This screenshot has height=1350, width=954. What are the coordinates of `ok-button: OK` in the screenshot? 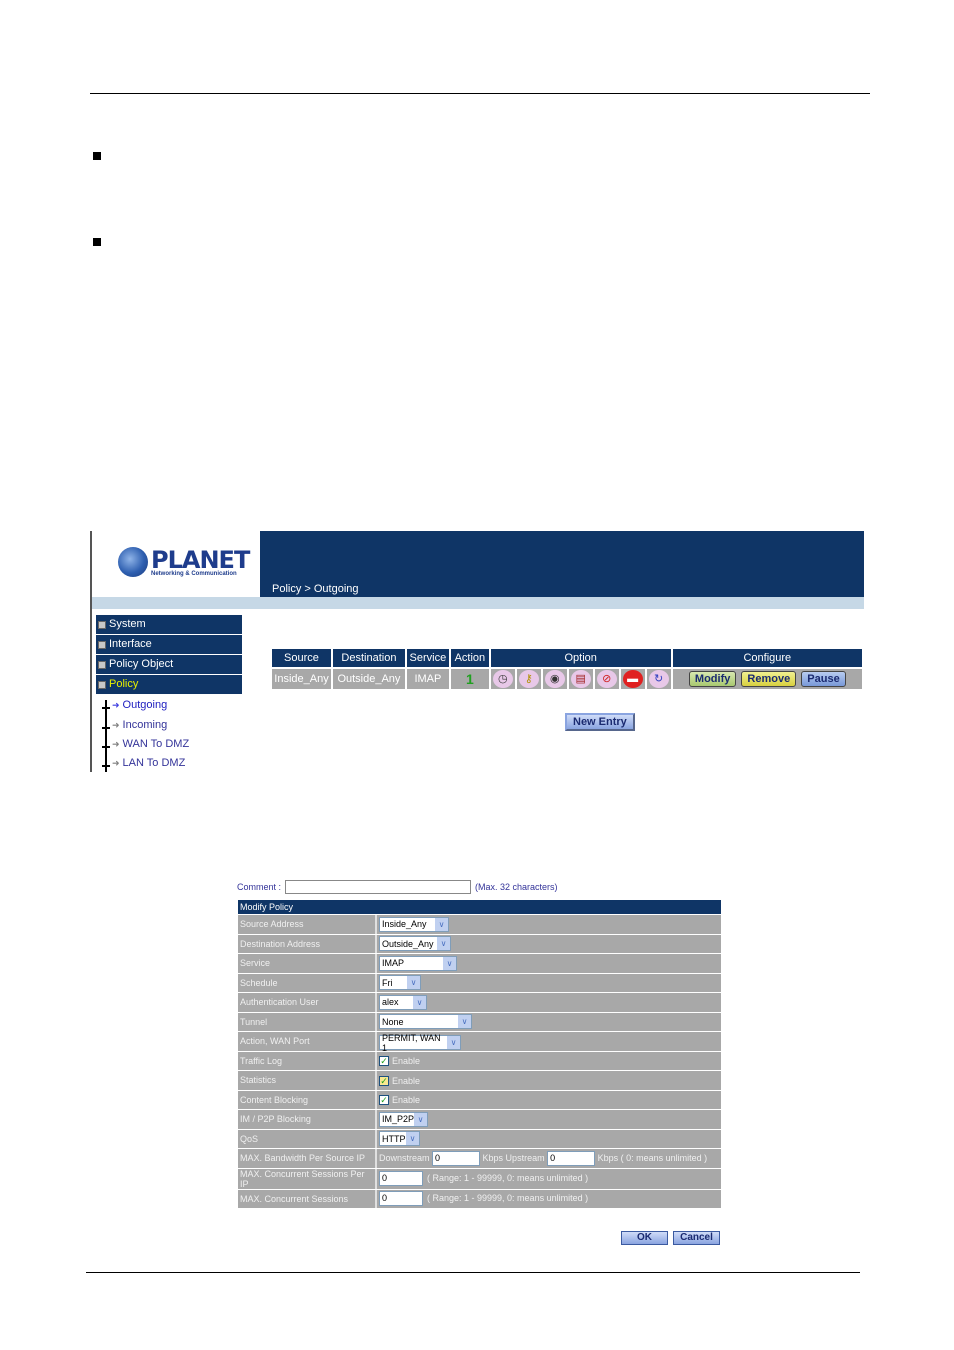 It's located at (644, 1238).